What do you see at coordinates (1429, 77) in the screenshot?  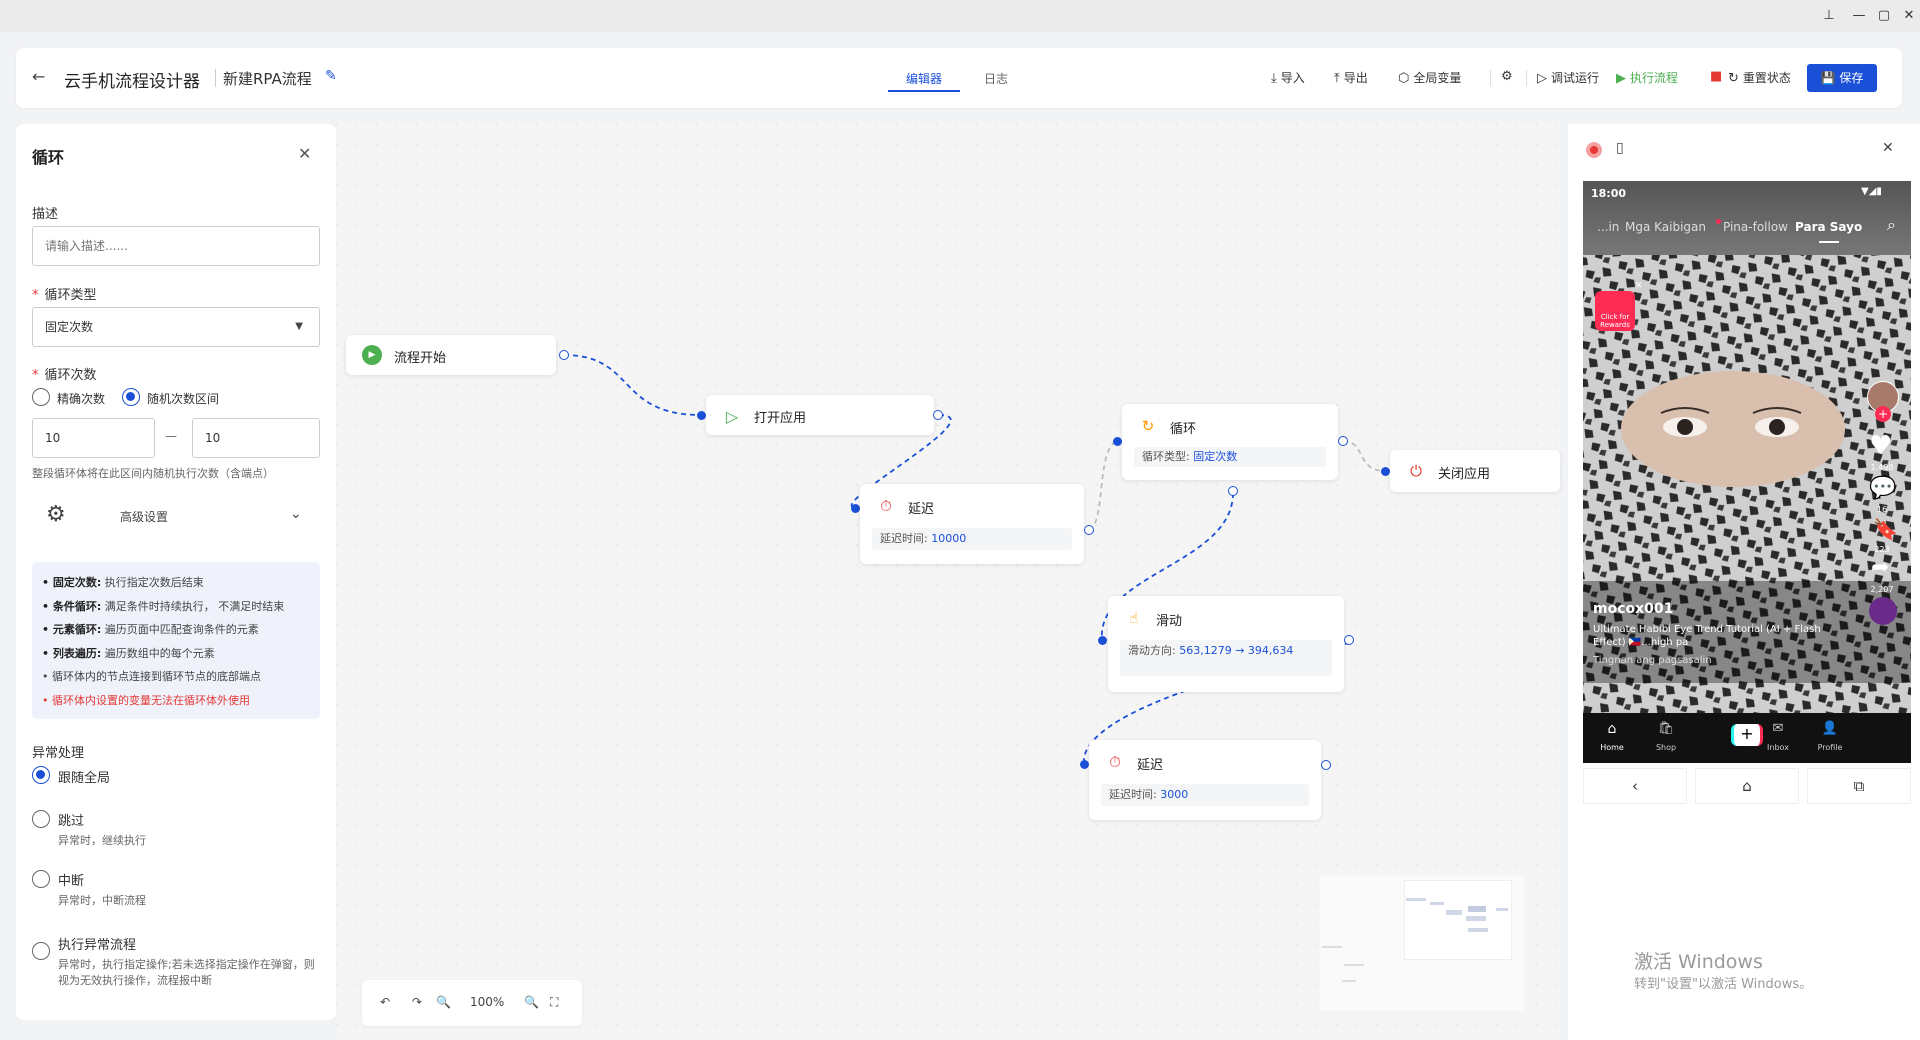 I see `global-vars-button: ⬡ 全局变量` at bounding box center [1429, 77].